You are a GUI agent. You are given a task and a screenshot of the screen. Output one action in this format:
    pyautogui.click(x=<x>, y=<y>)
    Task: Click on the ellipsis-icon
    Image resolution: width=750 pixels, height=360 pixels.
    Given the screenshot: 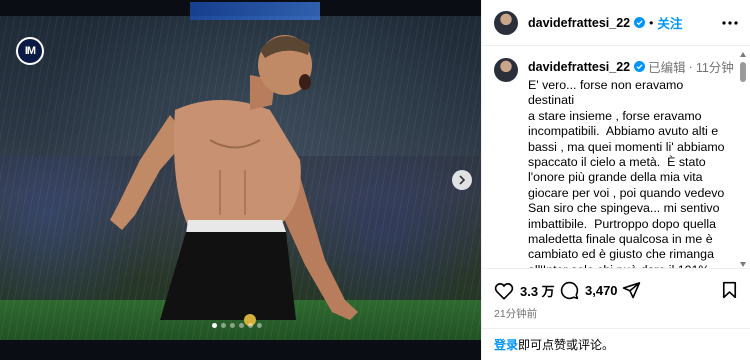 What is the action you would take?
    pyautogui.click(x=730, y=23)
    